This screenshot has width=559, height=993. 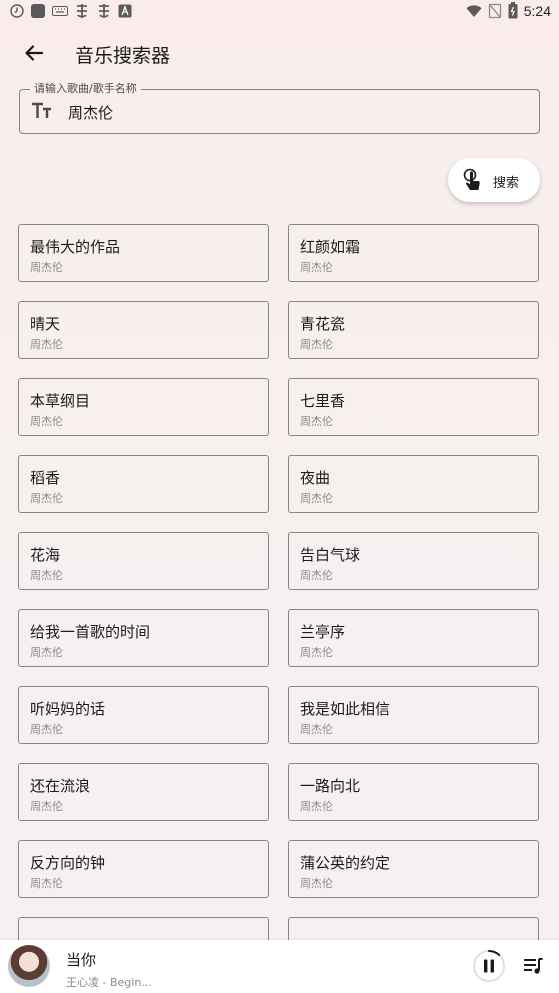 What do you see at coordinates (60, 11) in the screenshot?
I see `keyboard-icon` at bounding box center [60, 11].